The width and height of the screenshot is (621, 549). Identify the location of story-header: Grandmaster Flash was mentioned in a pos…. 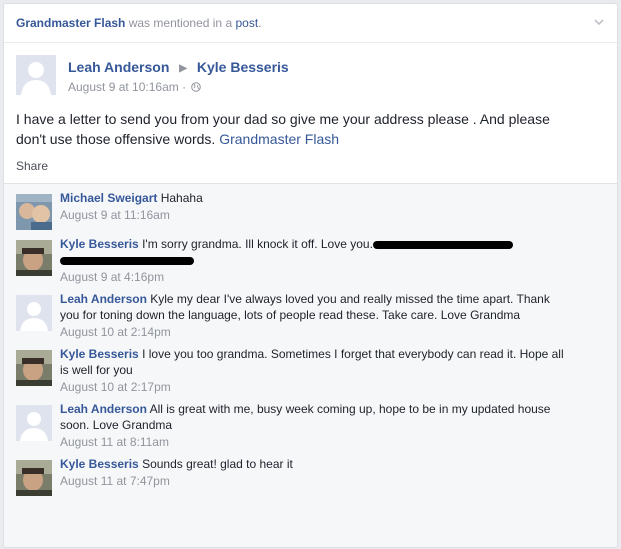
(310, 23).